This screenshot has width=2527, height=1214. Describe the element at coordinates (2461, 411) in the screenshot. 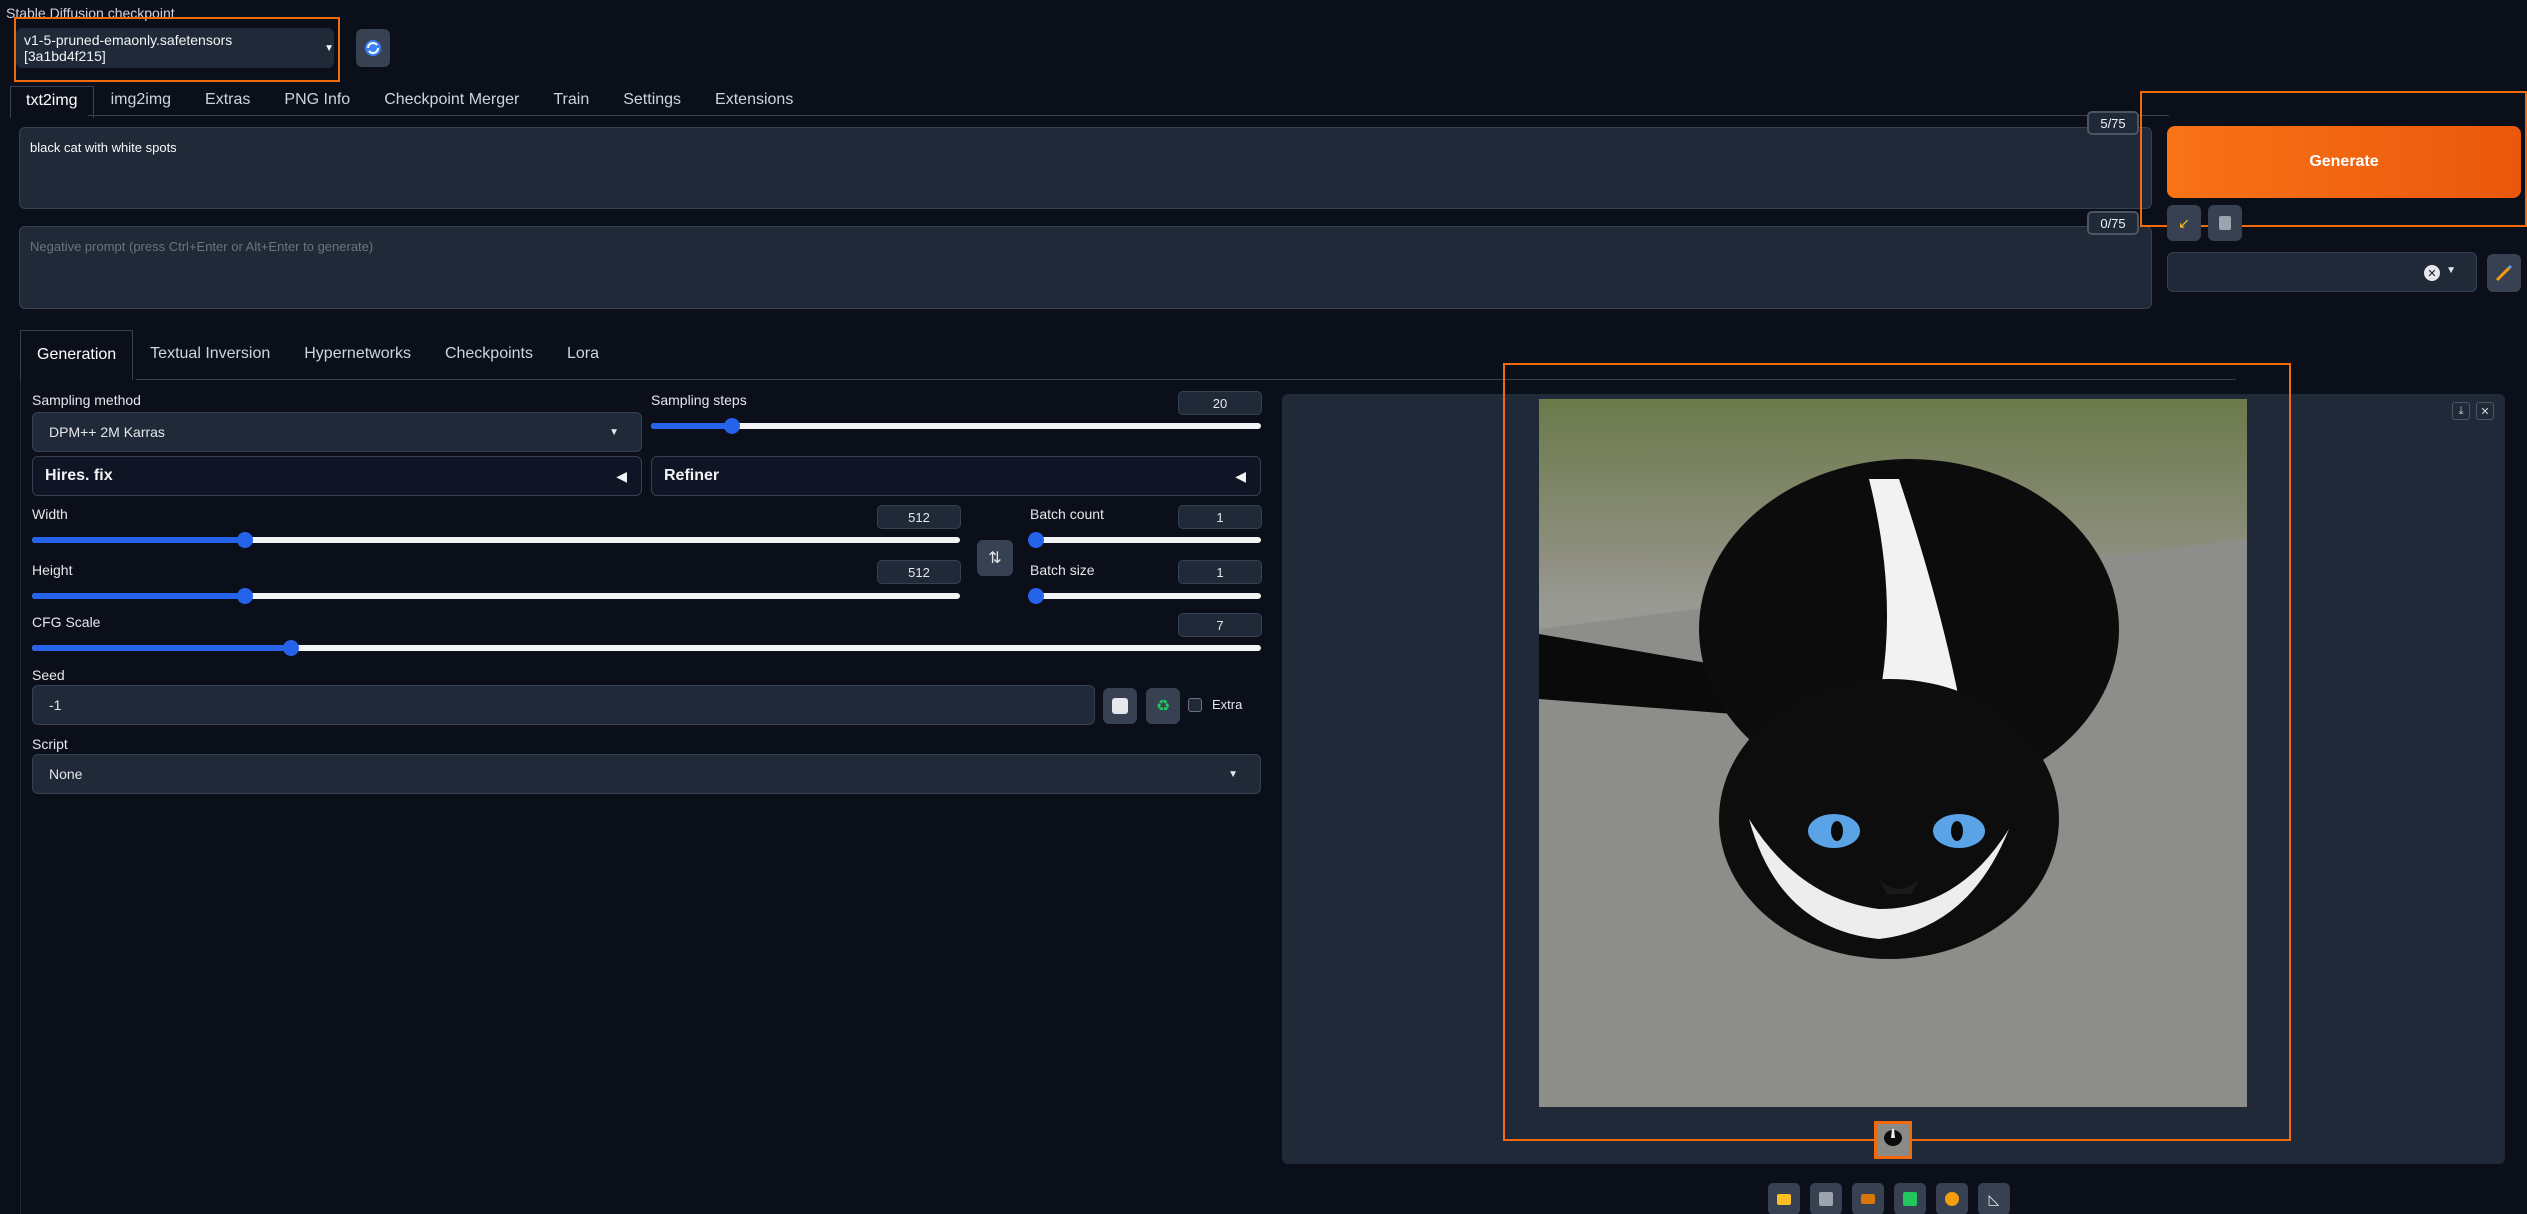

I see `download-icon: ⤓` at that location.